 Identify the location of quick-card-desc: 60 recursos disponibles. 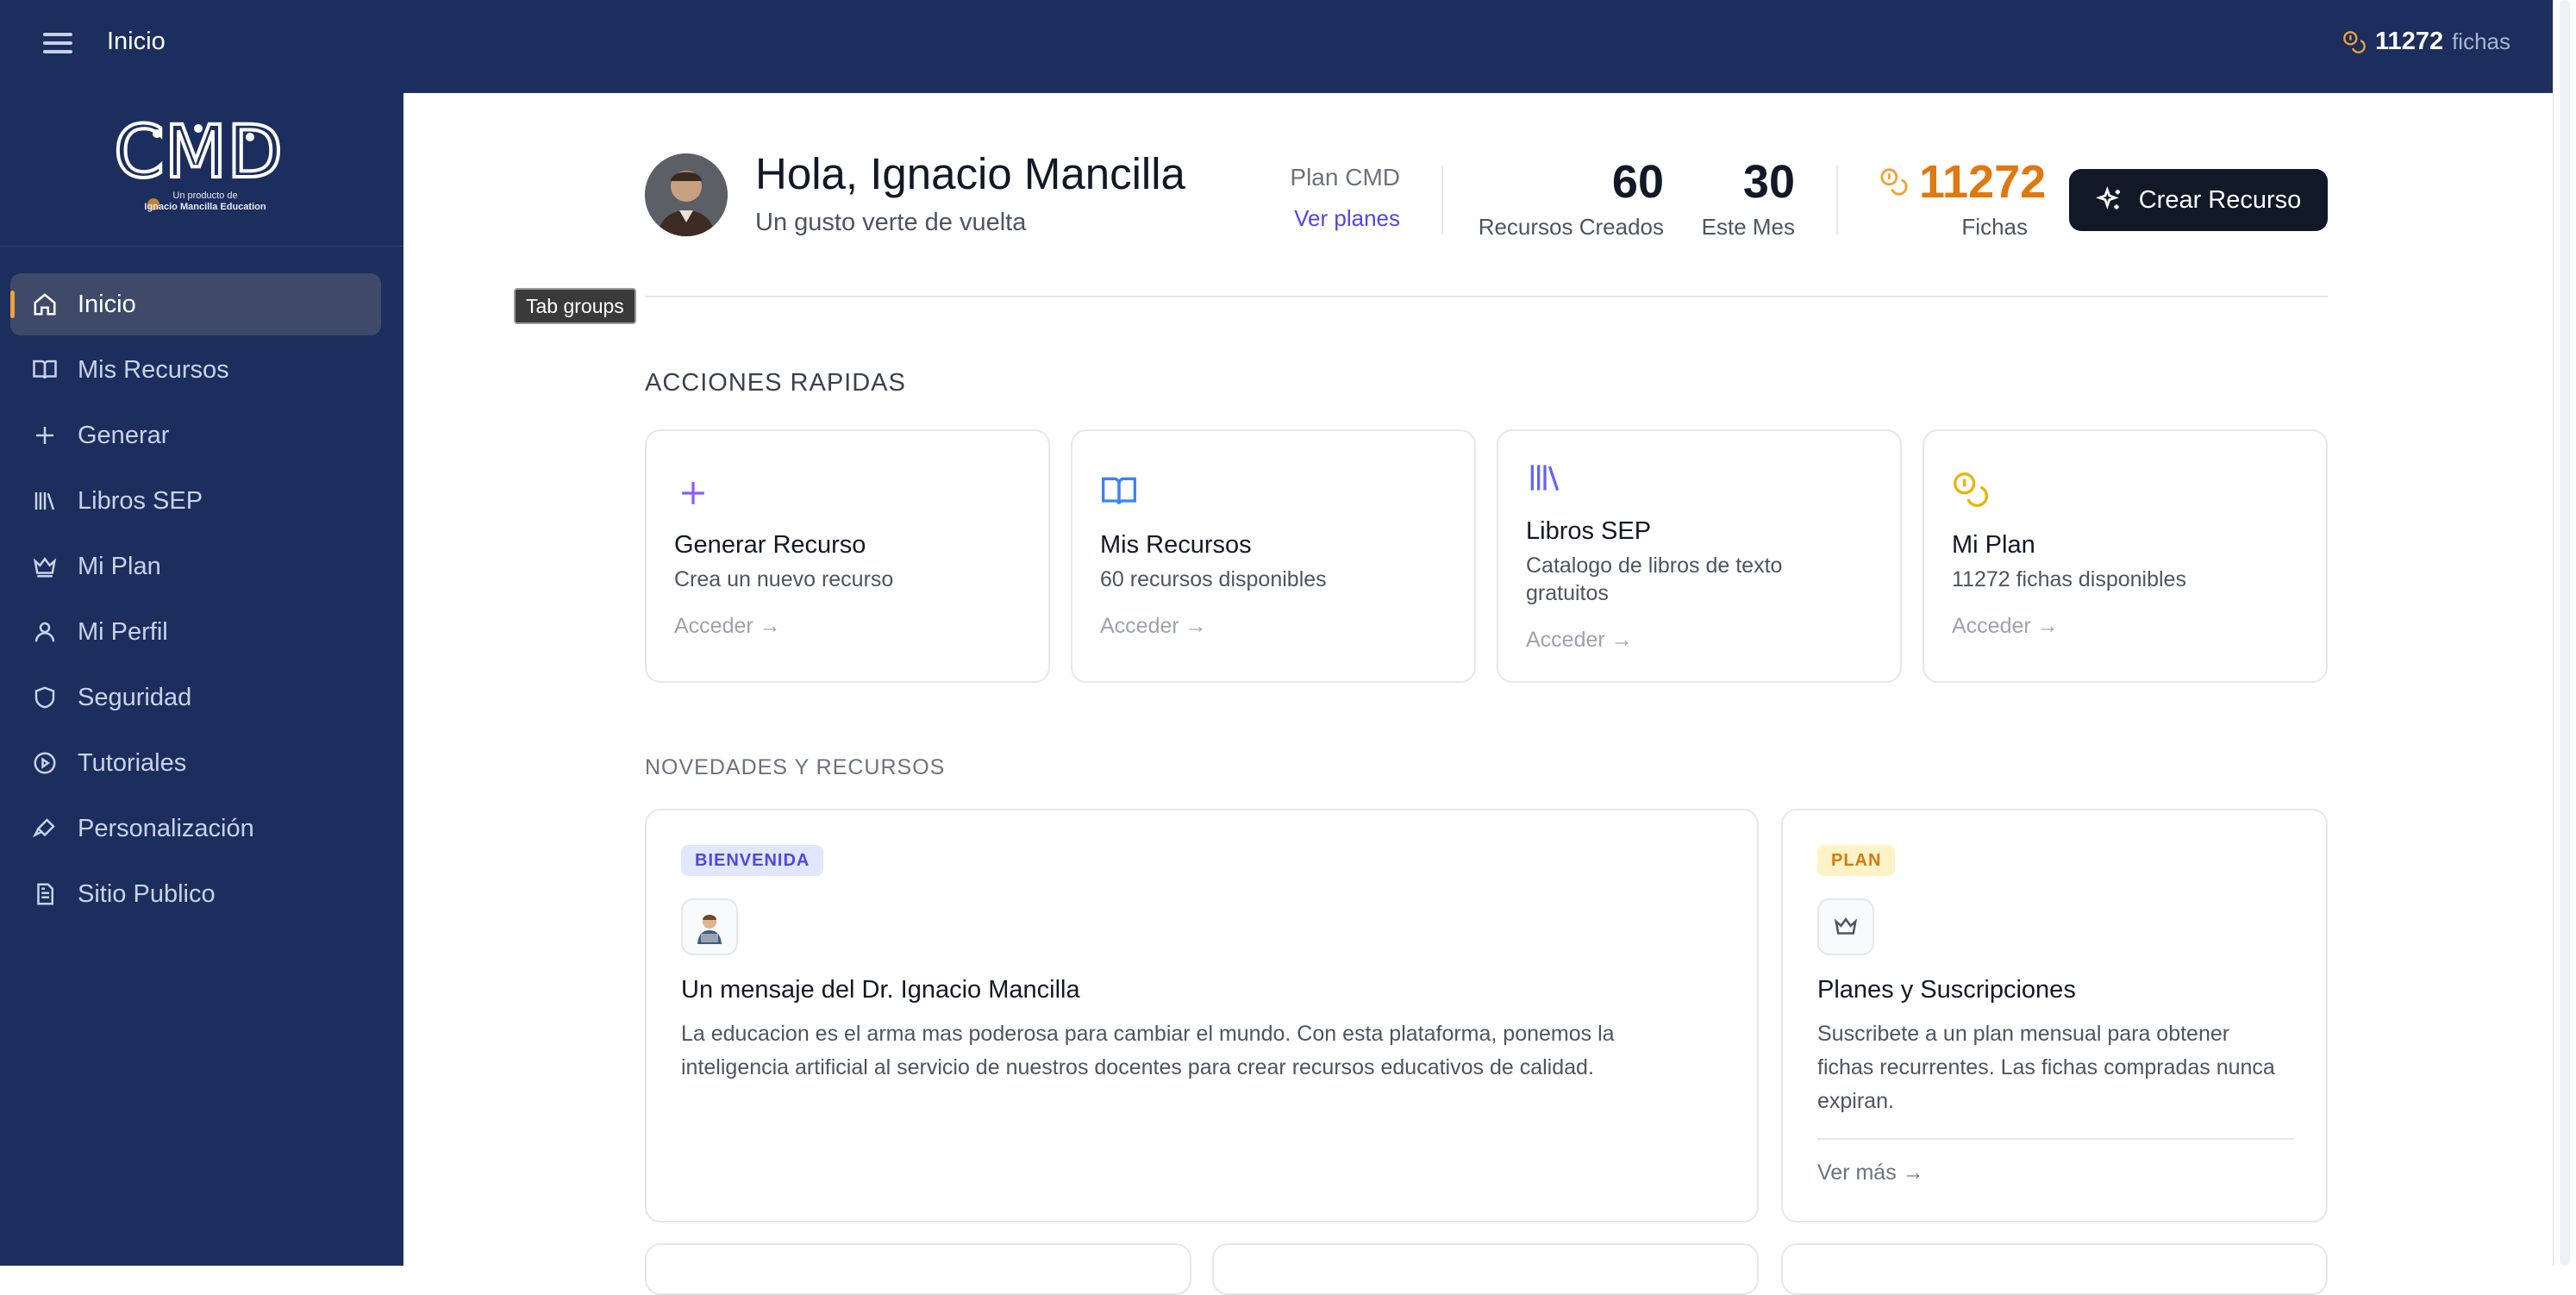
(1213, 579).